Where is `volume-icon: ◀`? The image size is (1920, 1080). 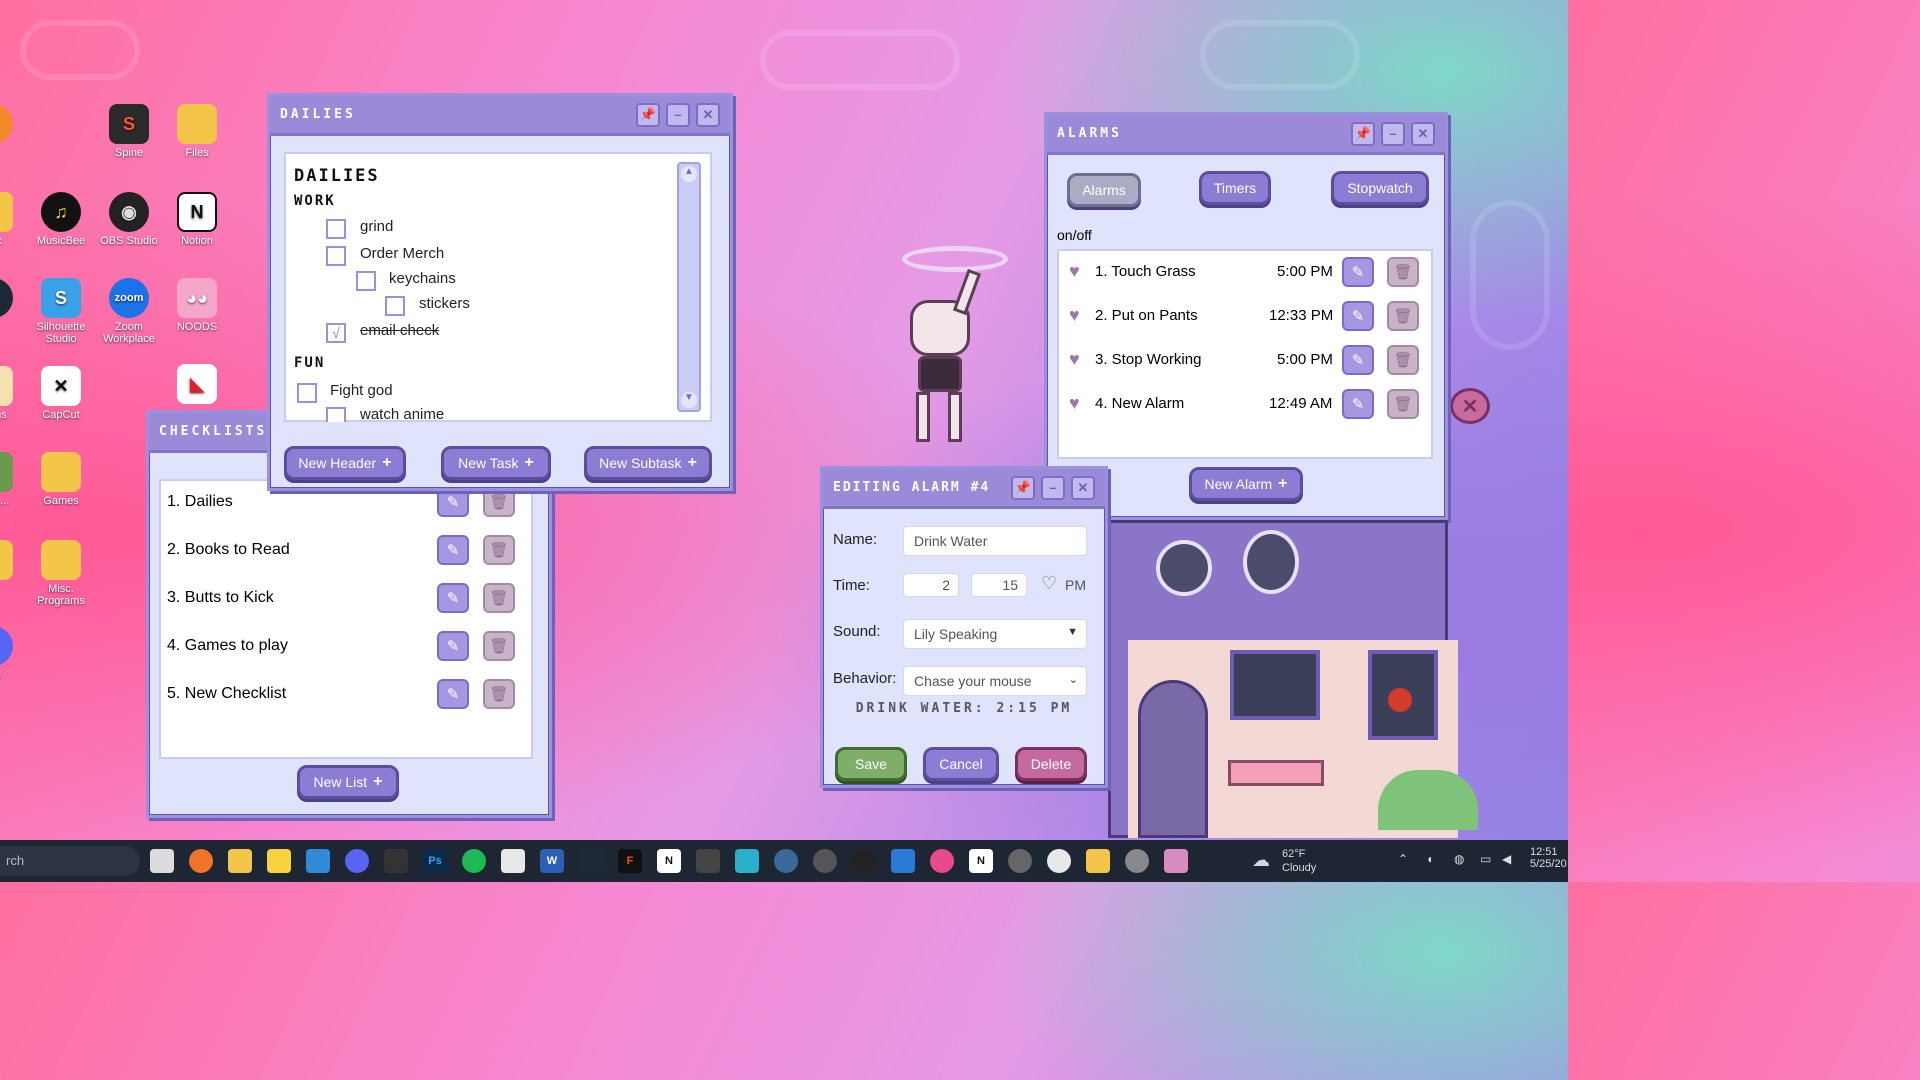 volume-icon: ◀ is located at coordinates (1506, 859).